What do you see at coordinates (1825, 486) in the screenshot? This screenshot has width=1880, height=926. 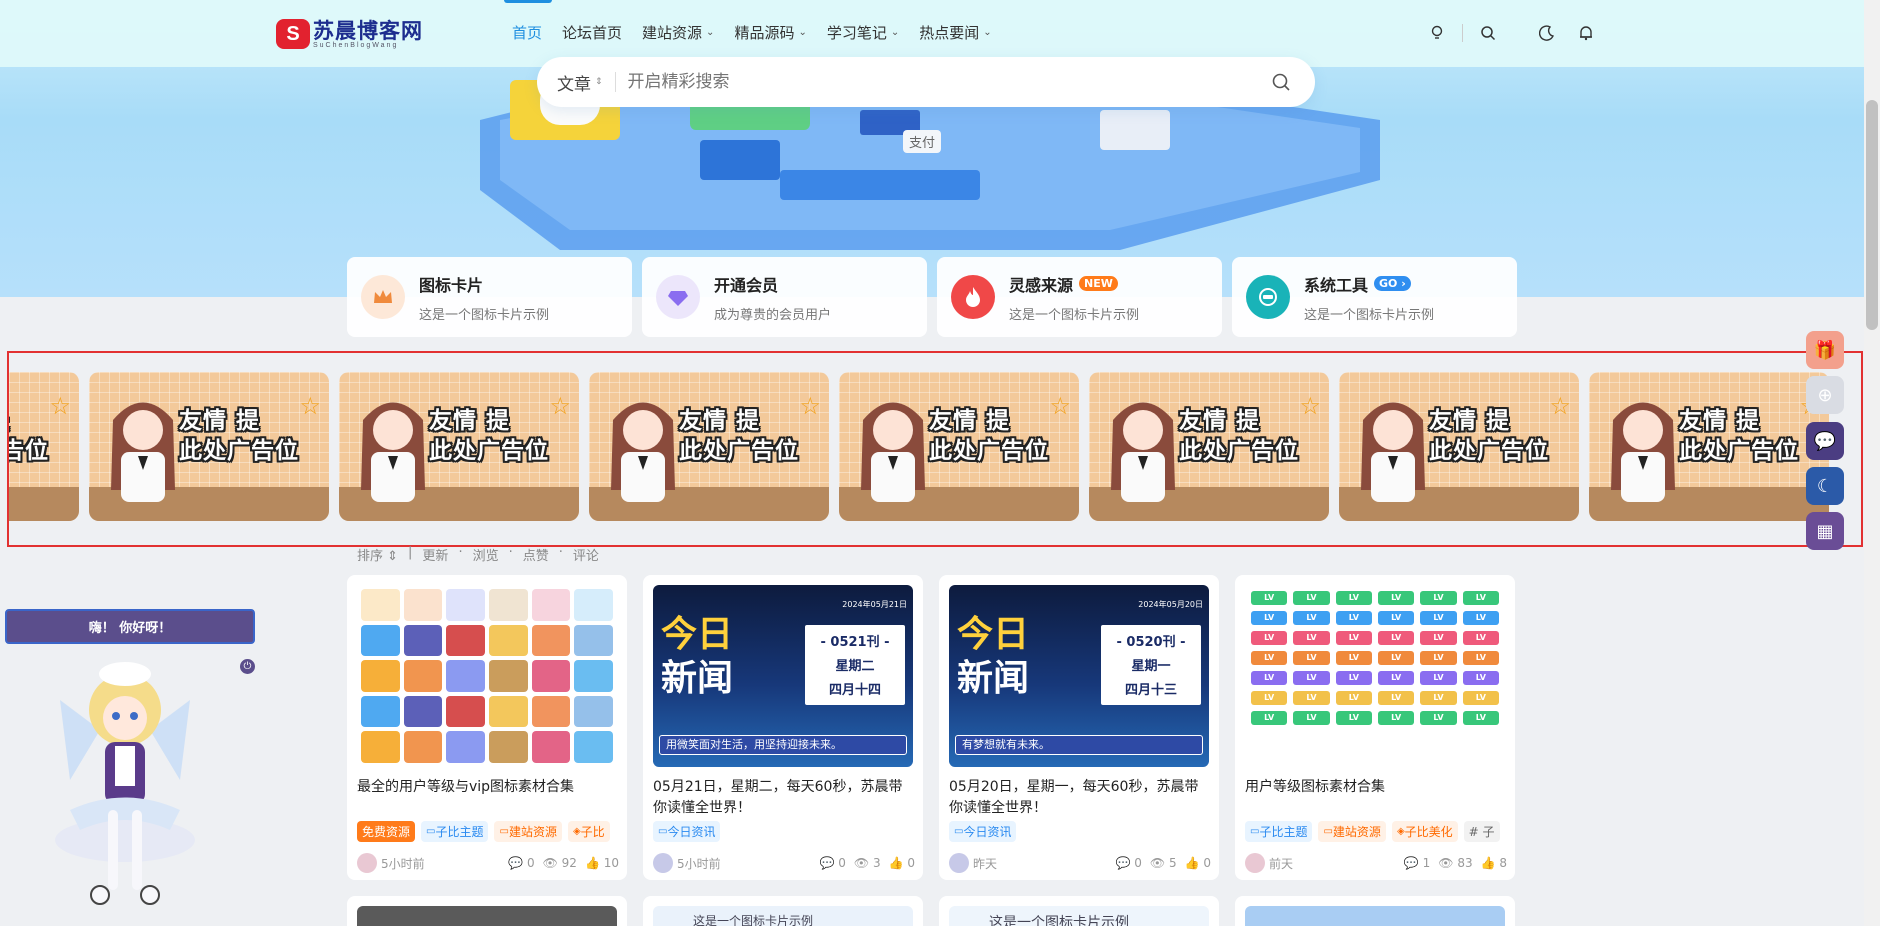 I see `moon-icon: ☾` at bounding box center [1825, 486].